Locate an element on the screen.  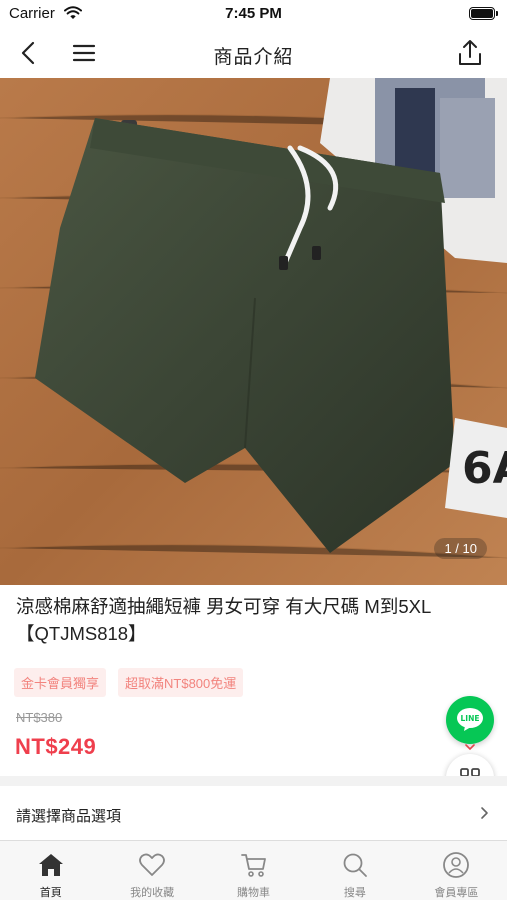
original-price: NT$380 is located at coordinates (39, 717).